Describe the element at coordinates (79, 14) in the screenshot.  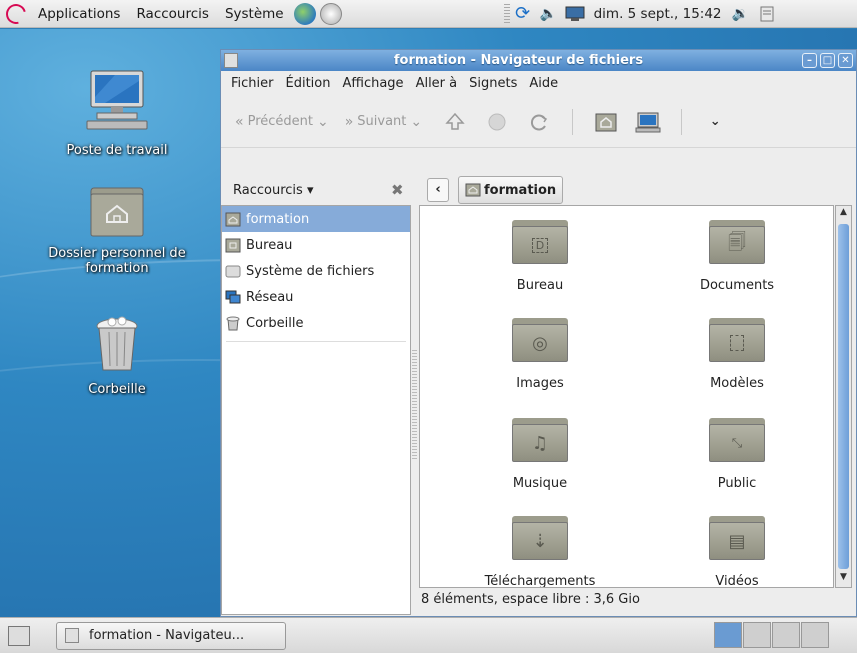
I see `menu-applications: Applications` at that location.